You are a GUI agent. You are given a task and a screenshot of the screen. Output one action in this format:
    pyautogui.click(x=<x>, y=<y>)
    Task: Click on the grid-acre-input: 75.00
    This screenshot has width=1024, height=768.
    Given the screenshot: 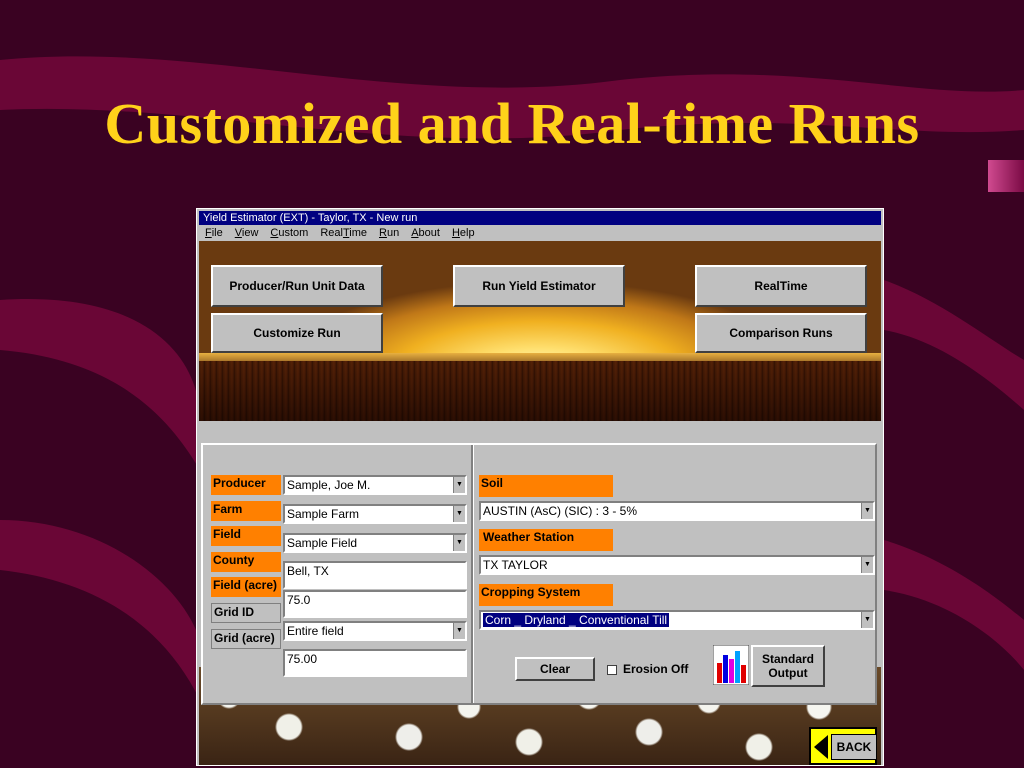 What is the action you would take?
    pyautogui.click(x=375, y=663)
    